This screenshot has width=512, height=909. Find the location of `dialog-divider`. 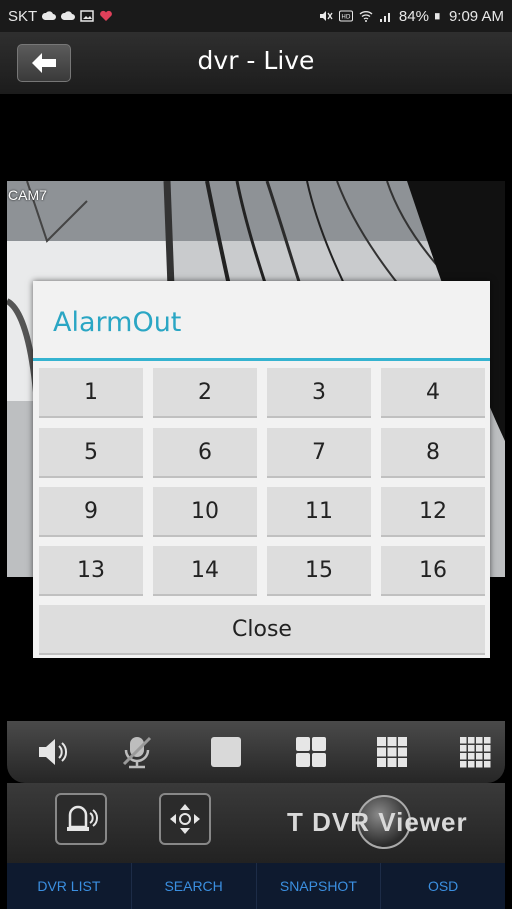

dialog-divider is located at coordinates (261, 359).